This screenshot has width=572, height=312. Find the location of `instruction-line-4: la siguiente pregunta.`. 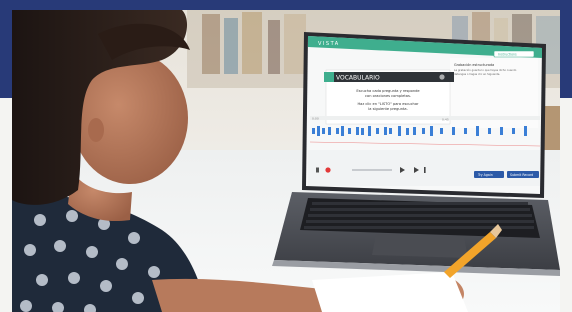

instruction-line-4: la siguiente pregunta. is located at coordinates (388, 109).